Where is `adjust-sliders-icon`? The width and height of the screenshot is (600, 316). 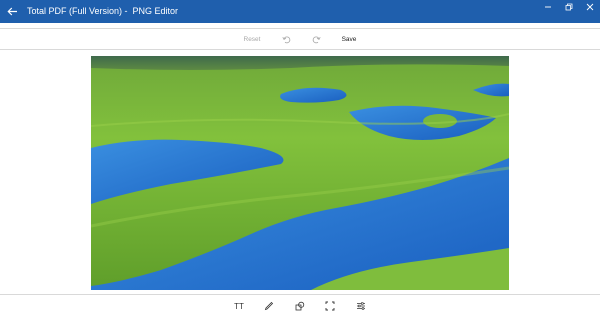
adjust-sliders-icon is located at coordinates (361, 306).